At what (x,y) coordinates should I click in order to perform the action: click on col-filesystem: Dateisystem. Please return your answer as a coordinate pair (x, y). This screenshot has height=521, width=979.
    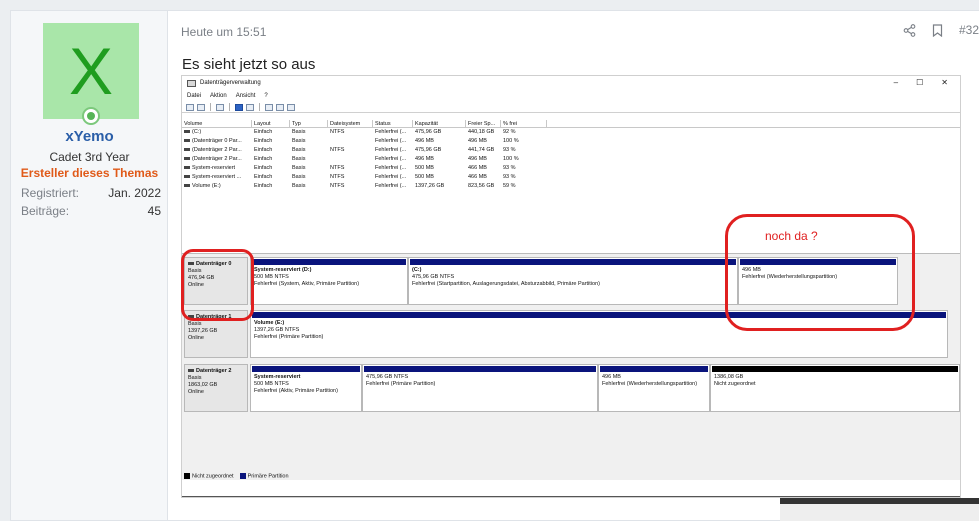
    Looking at the image, I should click on (350, 123).